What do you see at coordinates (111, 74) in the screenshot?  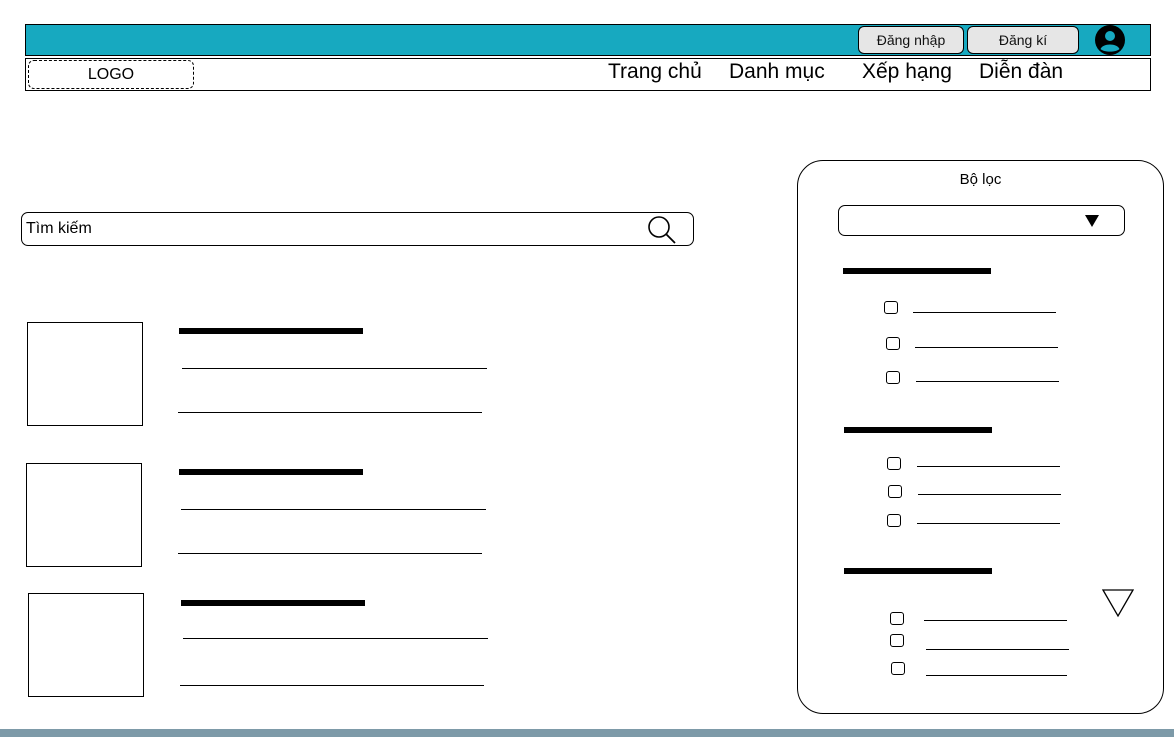 I see `logo: LOGO` at bounding box center [111, 74].